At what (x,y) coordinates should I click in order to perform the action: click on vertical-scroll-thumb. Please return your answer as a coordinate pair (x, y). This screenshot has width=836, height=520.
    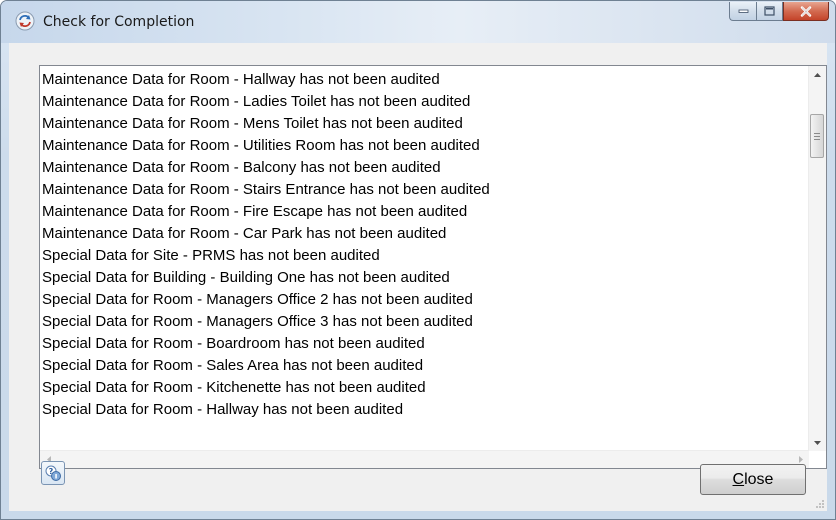
    Looking at the image, I should click on (817, 136).